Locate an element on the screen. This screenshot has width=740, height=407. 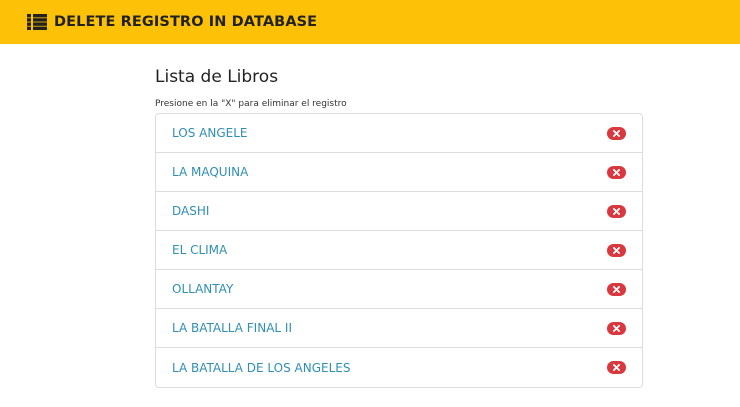
book-title-link: LA MAQUINA is located at coordinates (210, 172).